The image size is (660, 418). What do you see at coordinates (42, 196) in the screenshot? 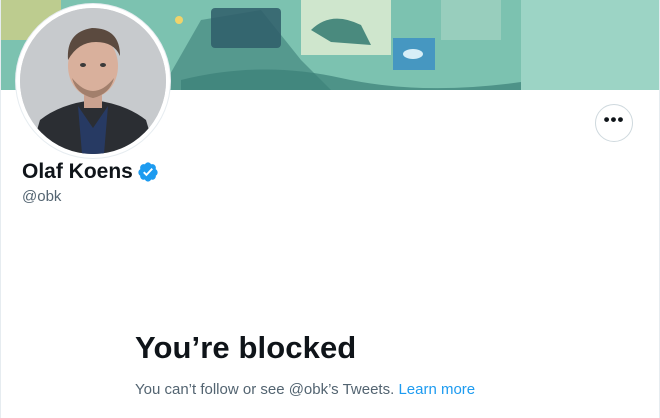
I see `profile-handle: @obk` at bounding box center [42, 196].